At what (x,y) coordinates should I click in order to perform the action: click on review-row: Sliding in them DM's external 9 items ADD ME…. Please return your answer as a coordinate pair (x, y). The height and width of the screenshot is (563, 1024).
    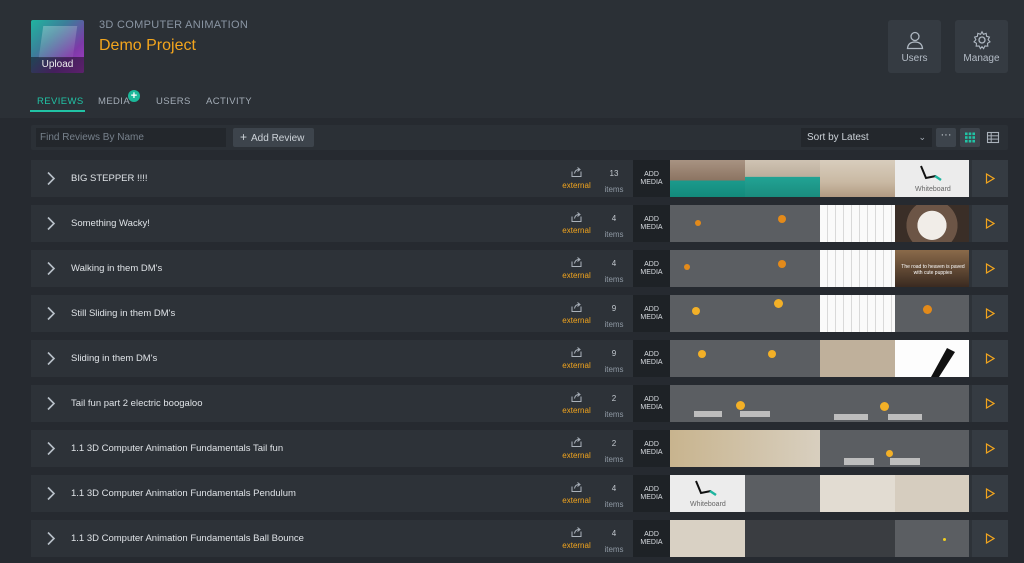
    Looking at the image, I should click on (519, 358).